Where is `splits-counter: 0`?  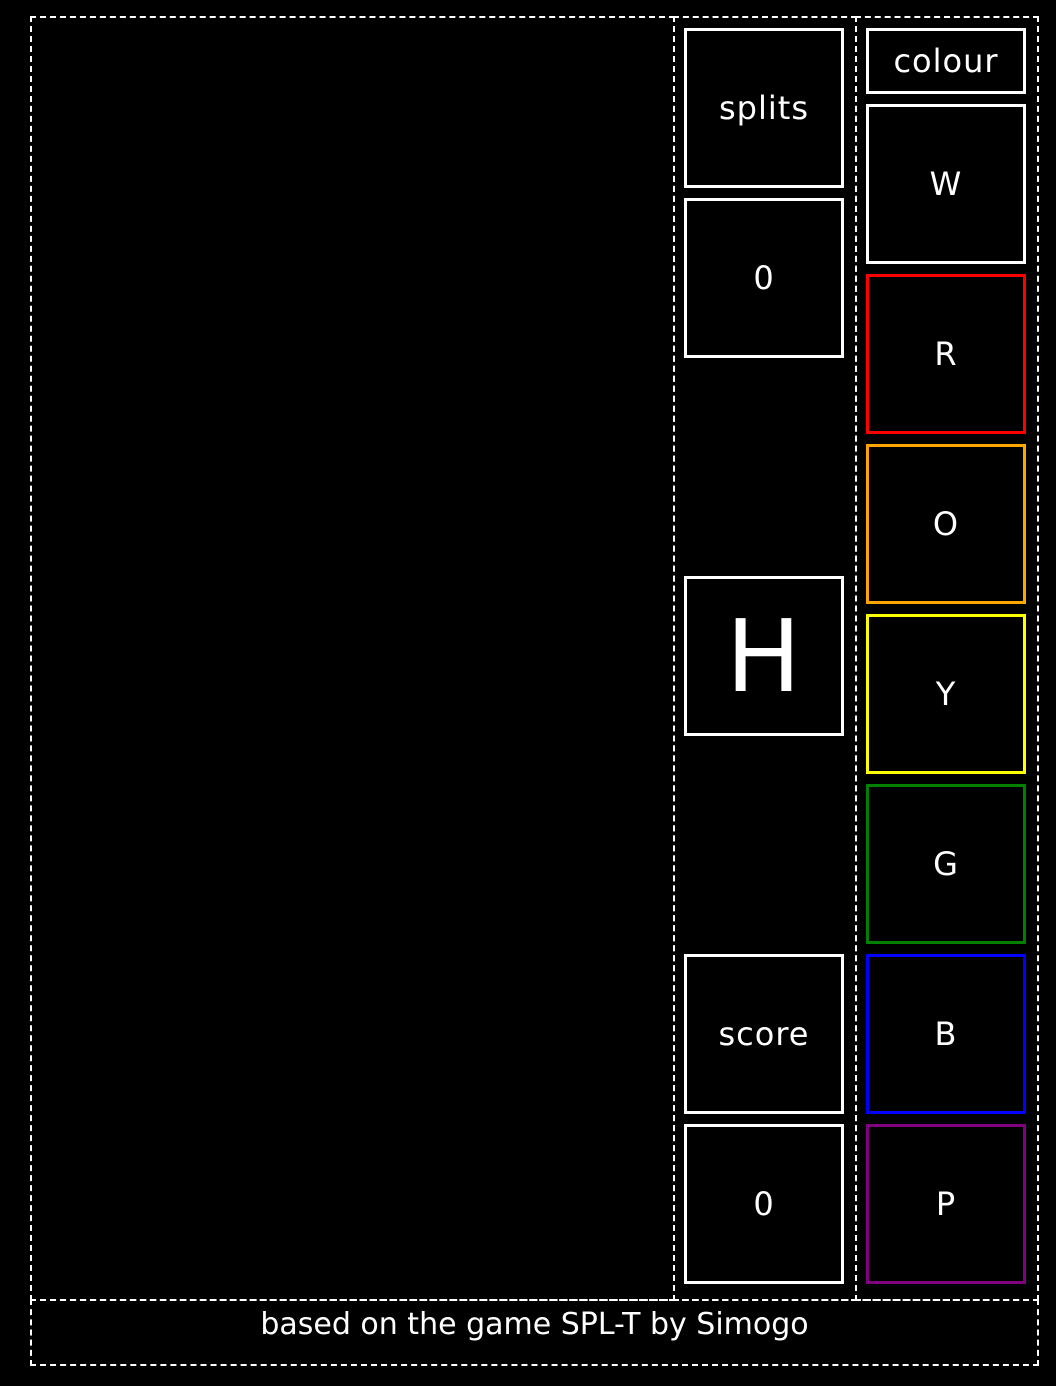 splits-counter: 0 is located at coordinates (764, 278).